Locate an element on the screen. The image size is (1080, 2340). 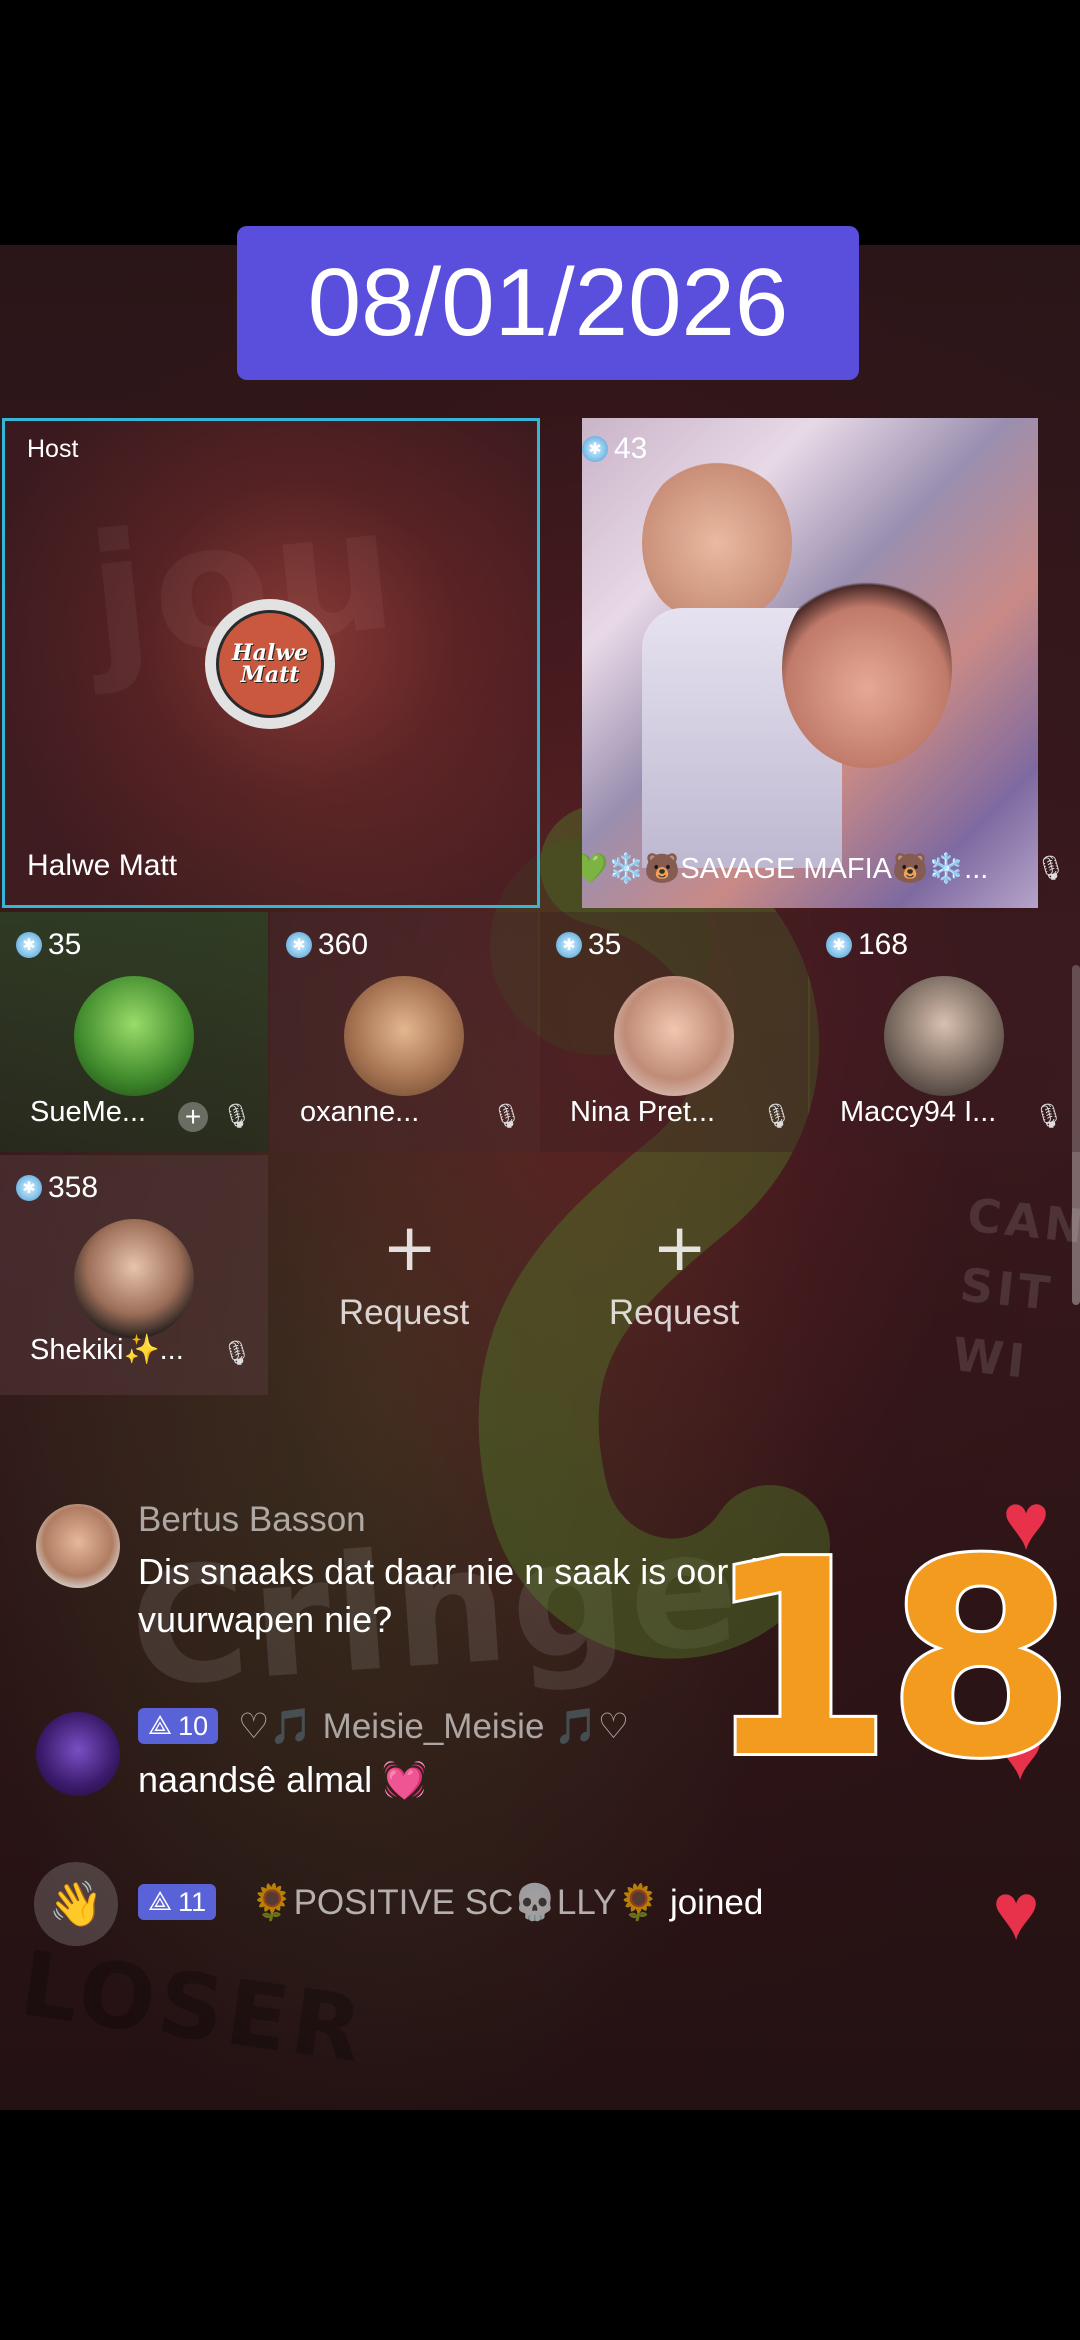
join-event-text: 🌻POSITIVE SC💀LLY🌻 joined is located at coordinates (506, 1902).